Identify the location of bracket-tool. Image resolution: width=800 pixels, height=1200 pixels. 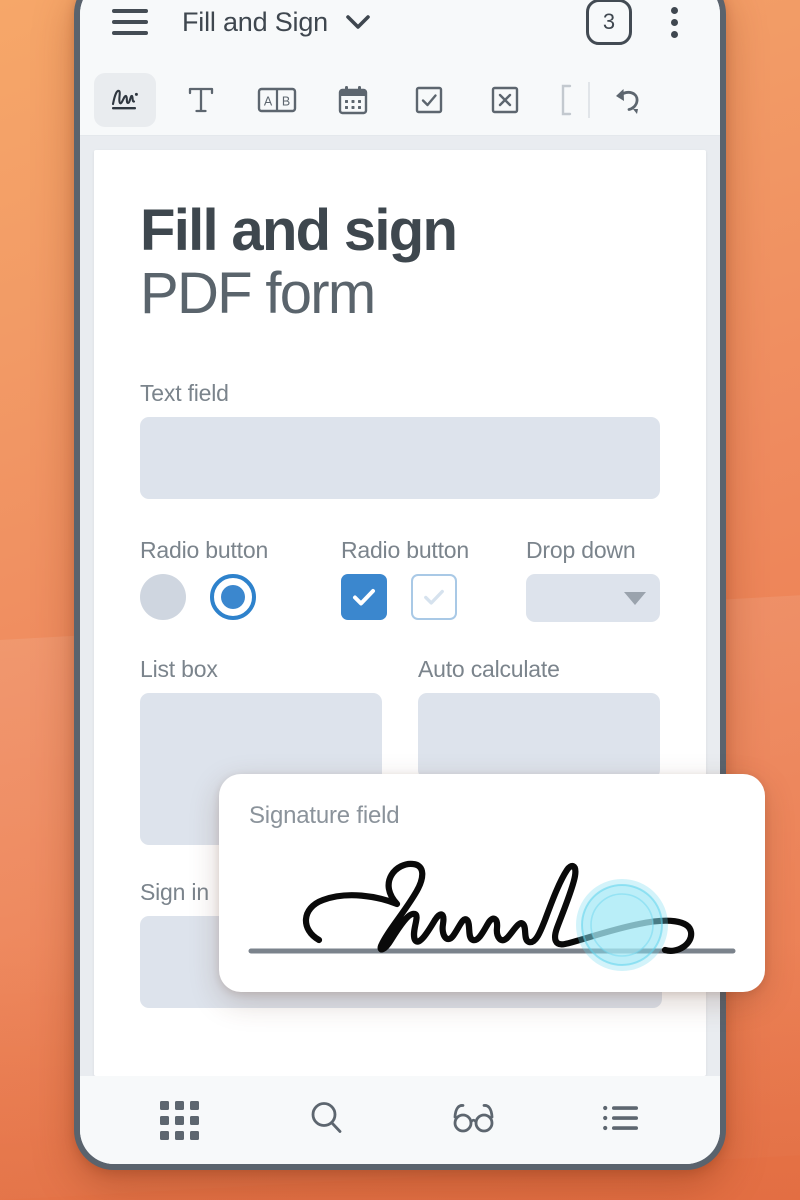
(567, 100).